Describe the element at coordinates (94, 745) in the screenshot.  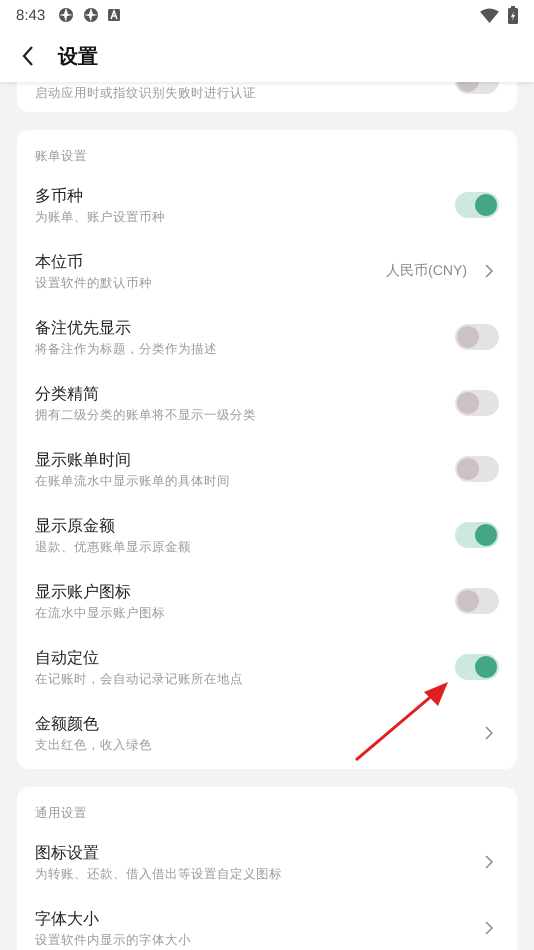
I see `setting-description: 支出红色，收入绿色` at that location.